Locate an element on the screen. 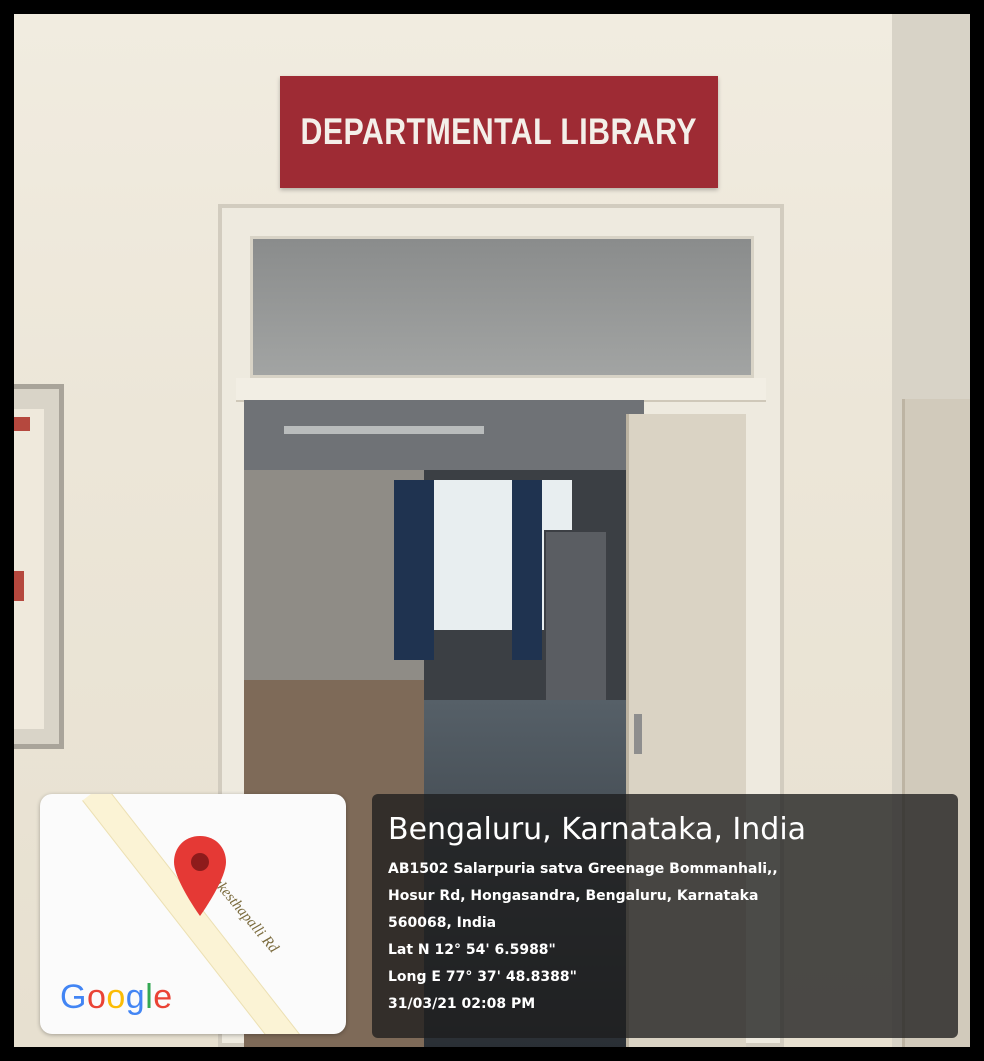 This screenshot has width=984, height=1061. transom-window is located at coordinates (502, 307).